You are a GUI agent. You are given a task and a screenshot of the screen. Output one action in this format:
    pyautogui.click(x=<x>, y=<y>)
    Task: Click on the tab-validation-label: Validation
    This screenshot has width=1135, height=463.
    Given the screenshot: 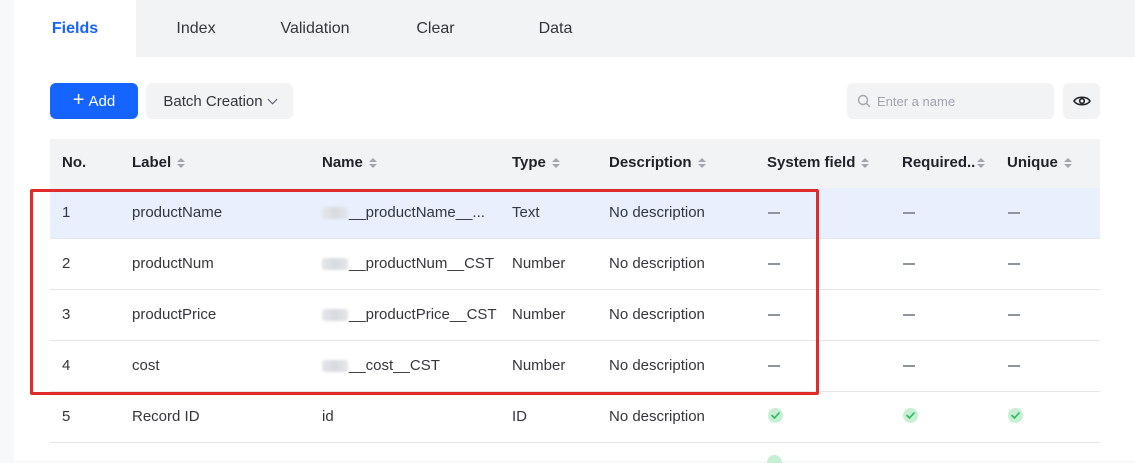 What is the action you would take?
    pyautogui.click(x=315, y=28)
    